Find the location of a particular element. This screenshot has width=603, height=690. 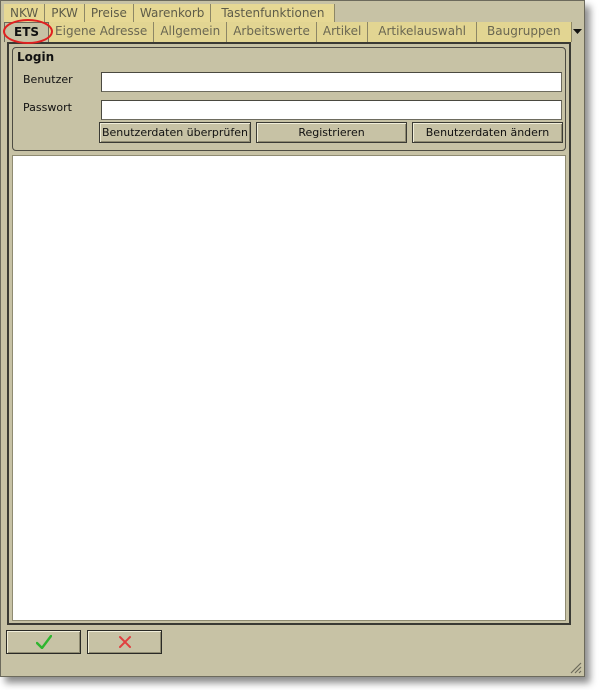

tab-tastenfunktionen: Tastenfunktionen is located at coordinates (273, 13).